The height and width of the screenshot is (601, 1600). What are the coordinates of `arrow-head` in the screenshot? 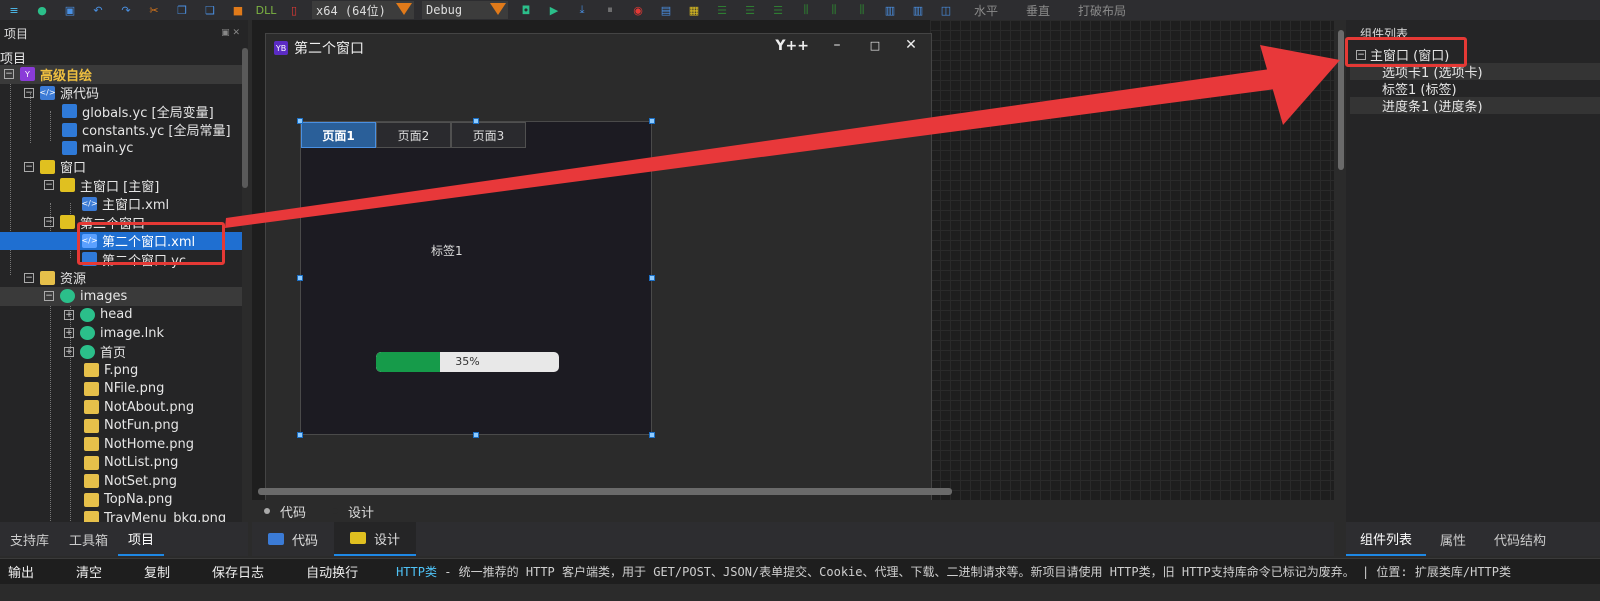 It's located at (1300, 85).